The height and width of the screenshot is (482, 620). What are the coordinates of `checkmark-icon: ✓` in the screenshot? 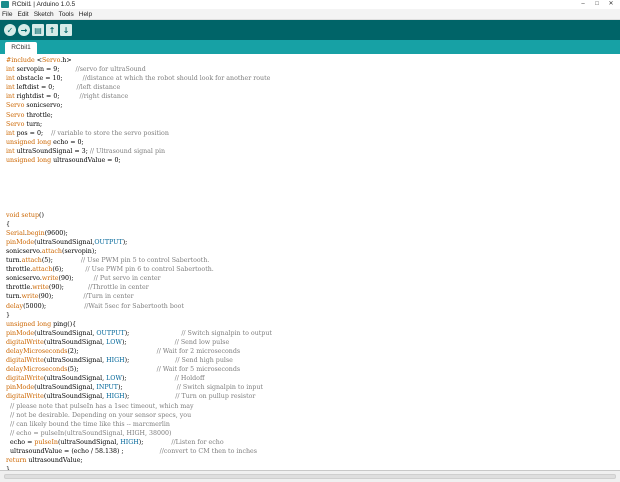 It's located at (10, 30).